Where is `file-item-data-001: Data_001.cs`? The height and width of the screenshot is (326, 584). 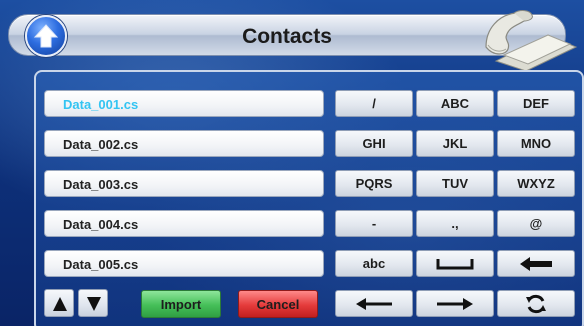
file-item-data-001: Data_001.cs is located at coordinates (184, 103).